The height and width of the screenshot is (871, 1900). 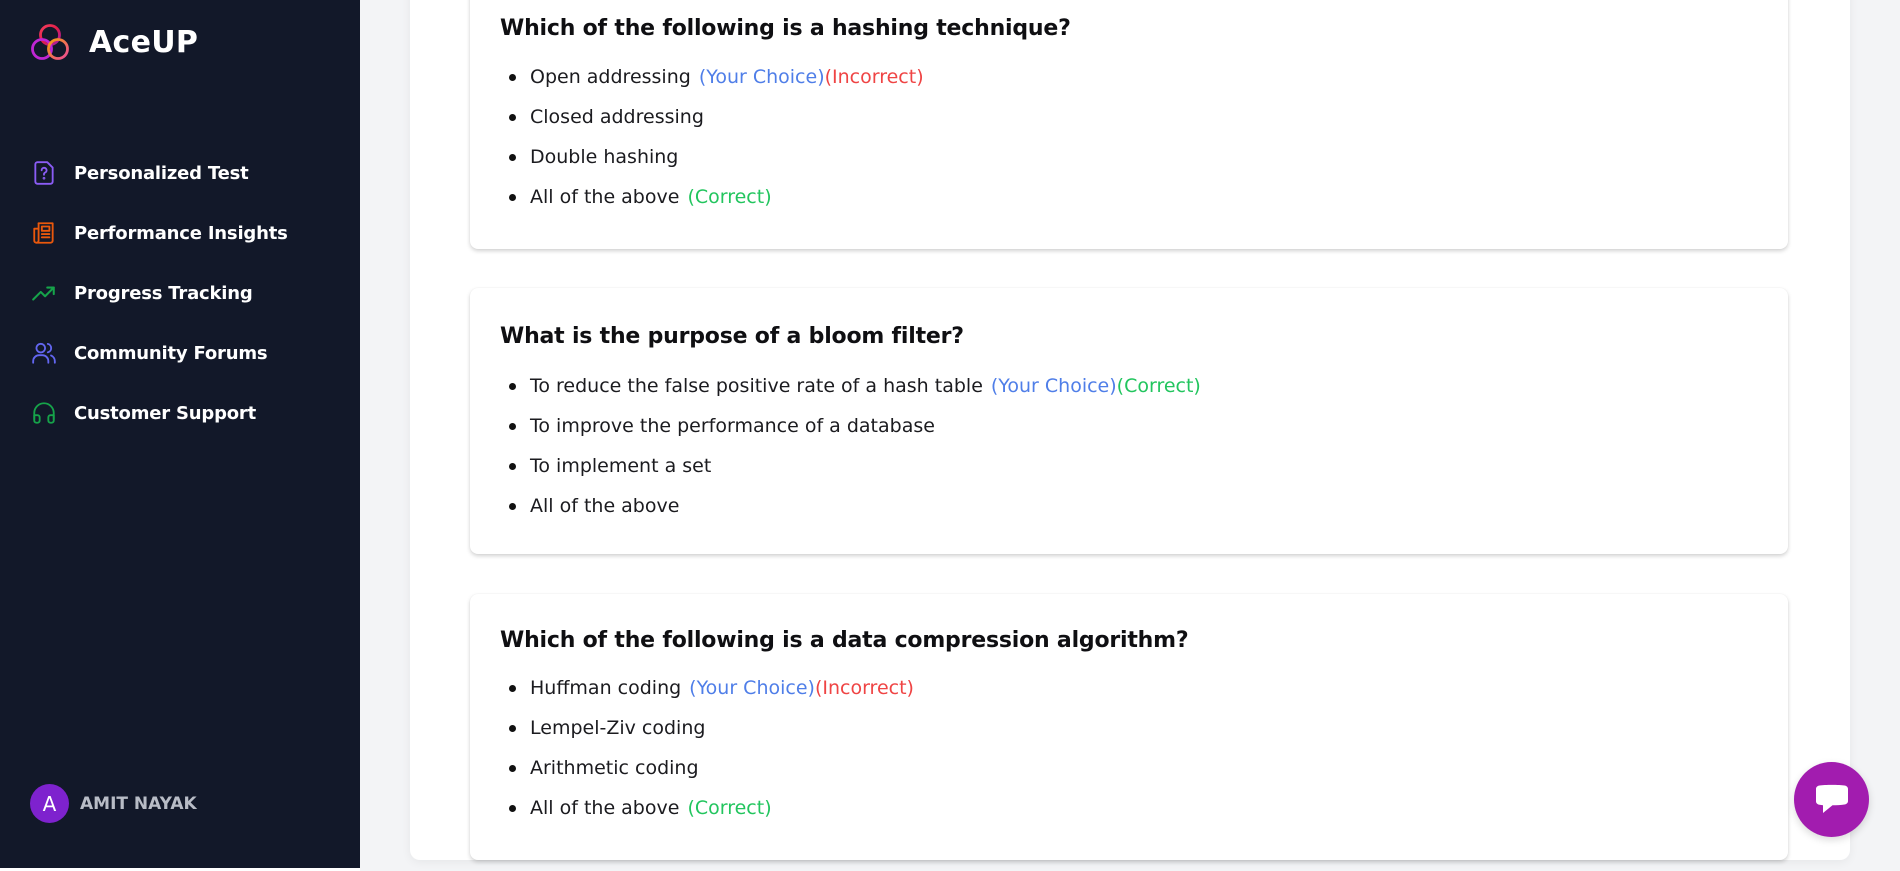 I want to click on option-text: Huffman coding, so click(x=606, y=688).